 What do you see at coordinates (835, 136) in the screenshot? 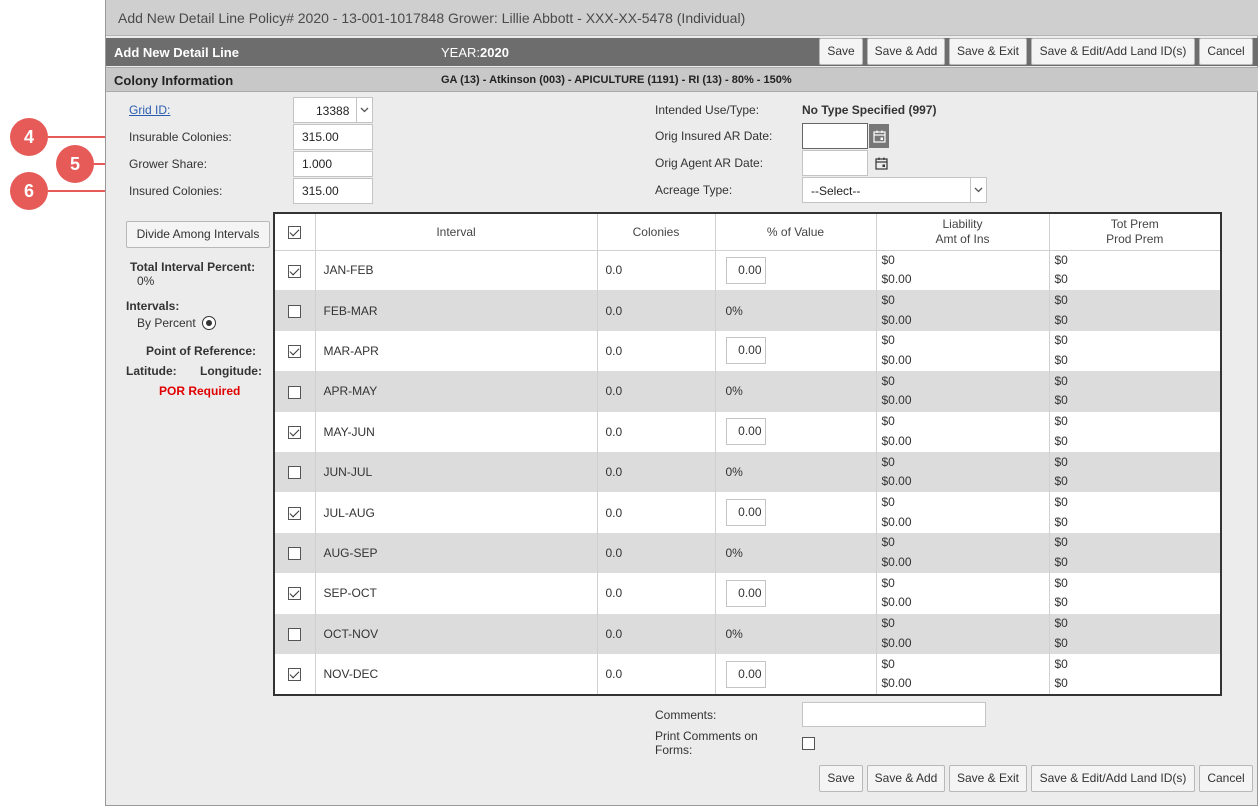
I see `orig-insured-ar-date-input` at bounding box center [835, 136].